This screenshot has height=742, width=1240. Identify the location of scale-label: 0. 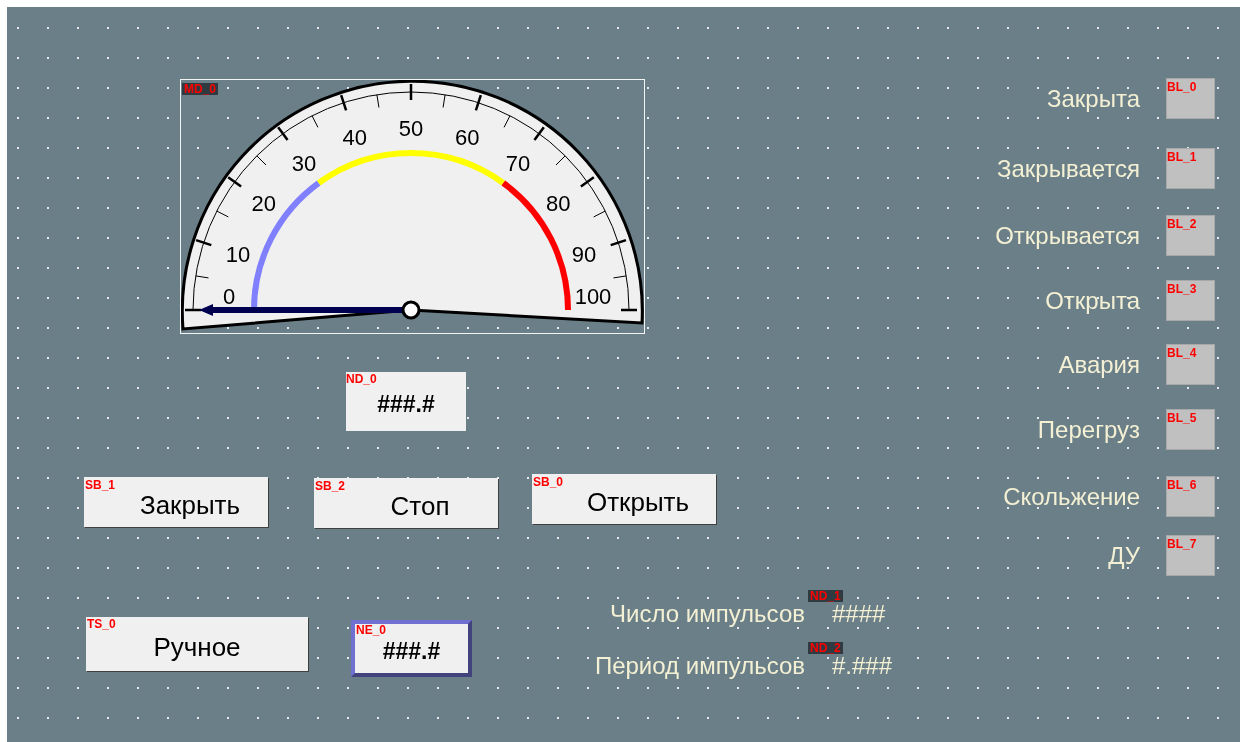
(229, 296).